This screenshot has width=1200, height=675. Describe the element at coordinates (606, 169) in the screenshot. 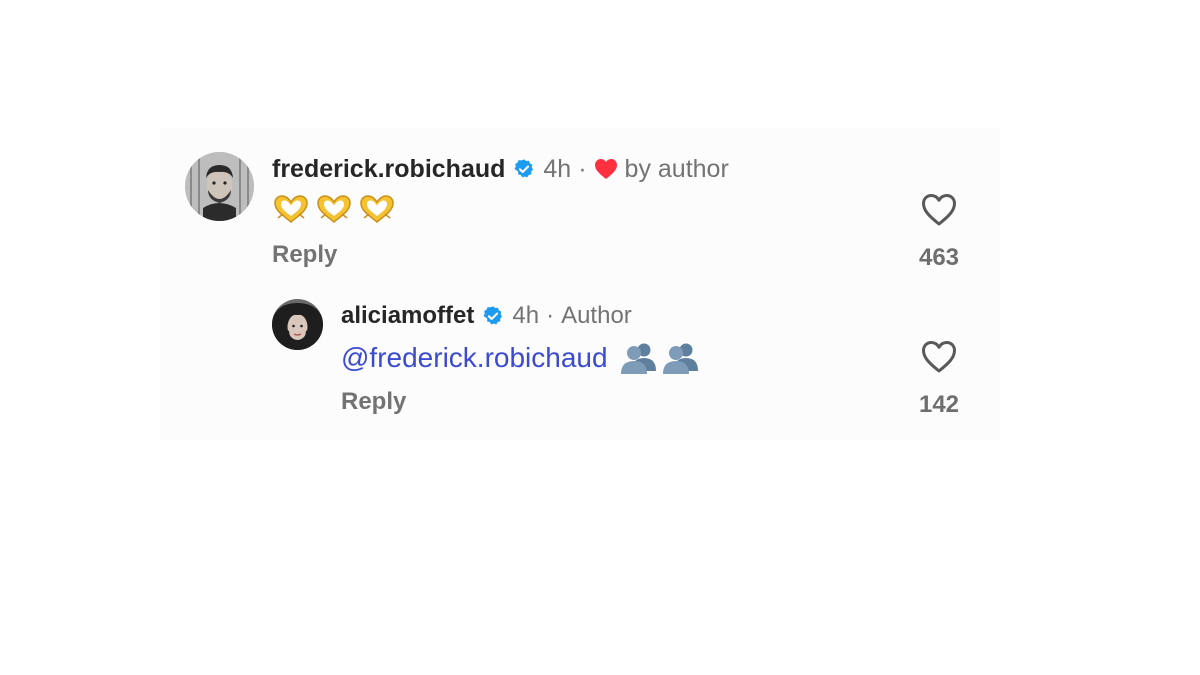

I see `red-heart-icon` at that location.